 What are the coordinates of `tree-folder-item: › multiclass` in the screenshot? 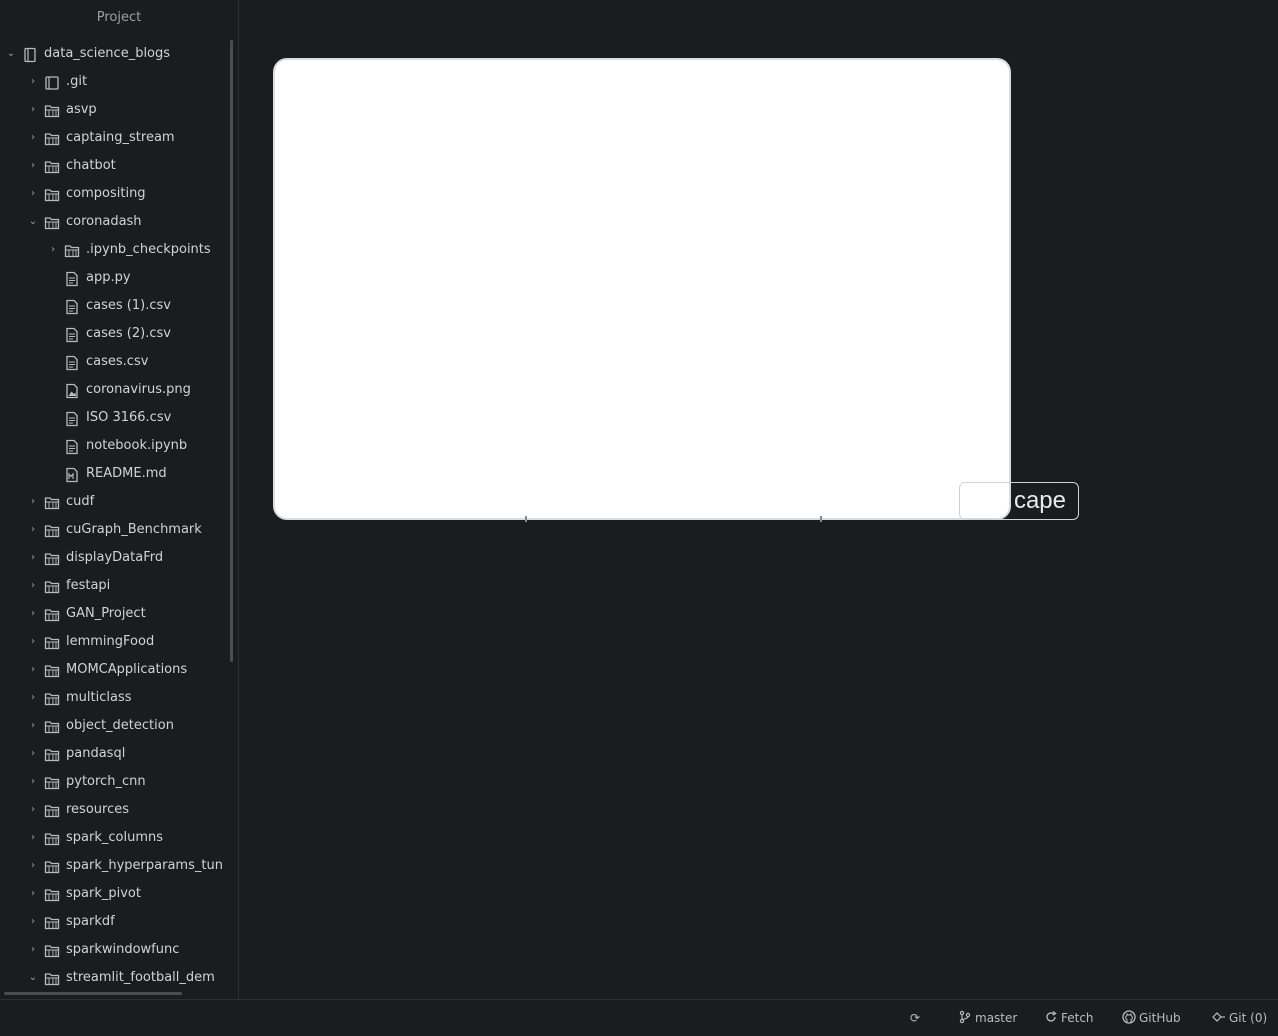 It's located at (116, 698).